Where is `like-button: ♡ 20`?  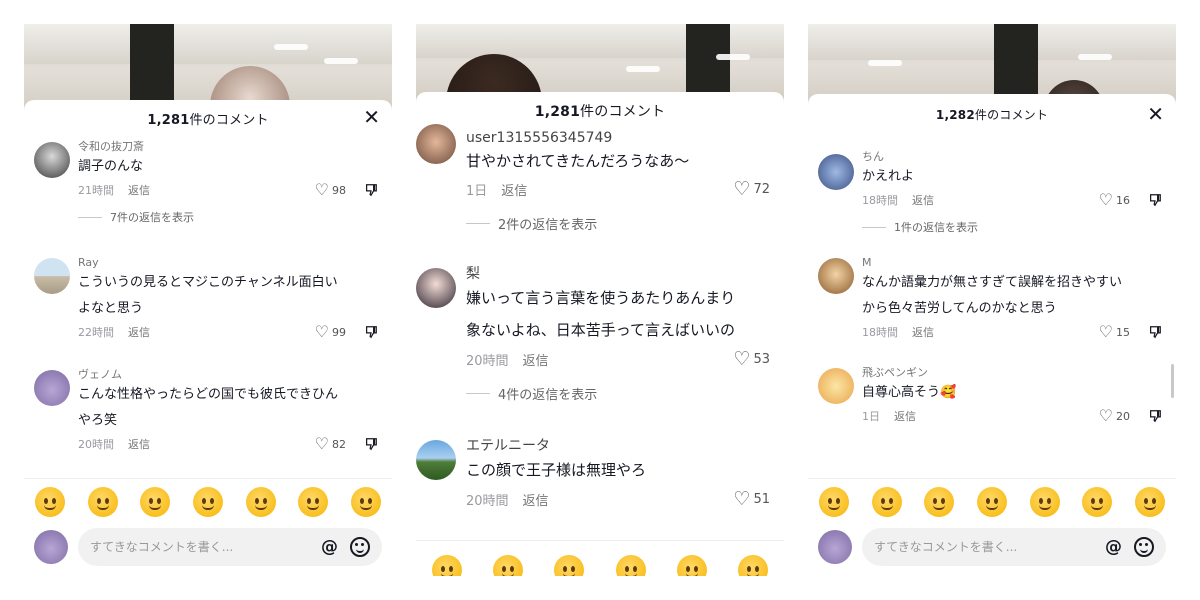 like-button: ♡ 20 is located at coordinates (1114, 416).